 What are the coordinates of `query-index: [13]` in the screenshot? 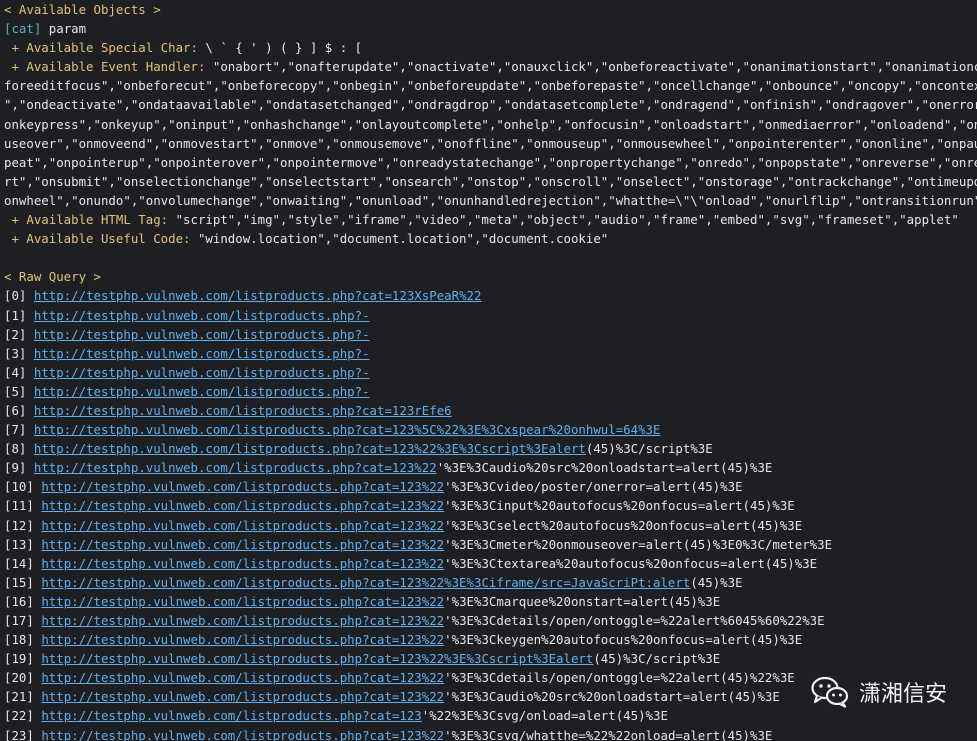 It's located at (19, 544).